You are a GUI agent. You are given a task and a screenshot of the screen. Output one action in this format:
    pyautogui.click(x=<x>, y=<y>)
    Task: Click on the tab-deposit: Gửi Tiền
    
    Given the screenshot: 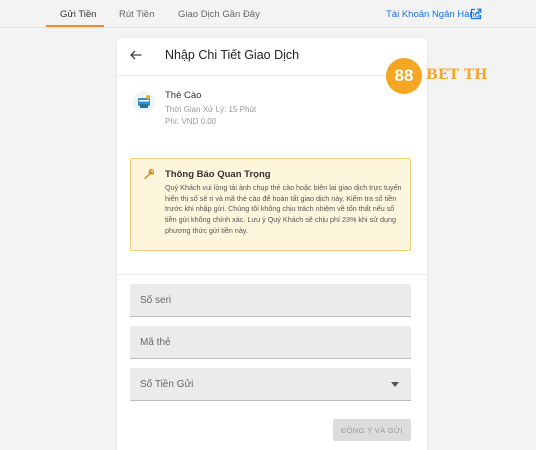 What is the action you would take?
    pyautogui.click(x=78, y=14)
    